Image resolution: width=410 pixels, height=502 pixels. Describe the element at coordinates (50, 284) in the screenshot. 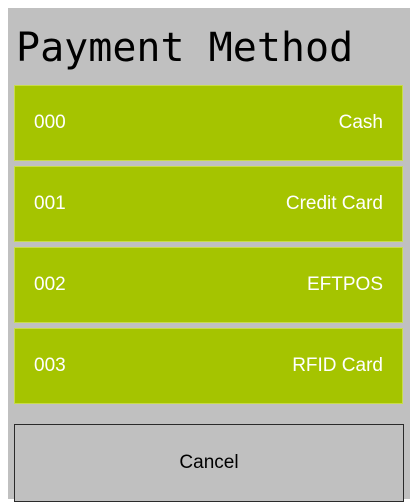

I see `payment-method-code: 002` at that location.